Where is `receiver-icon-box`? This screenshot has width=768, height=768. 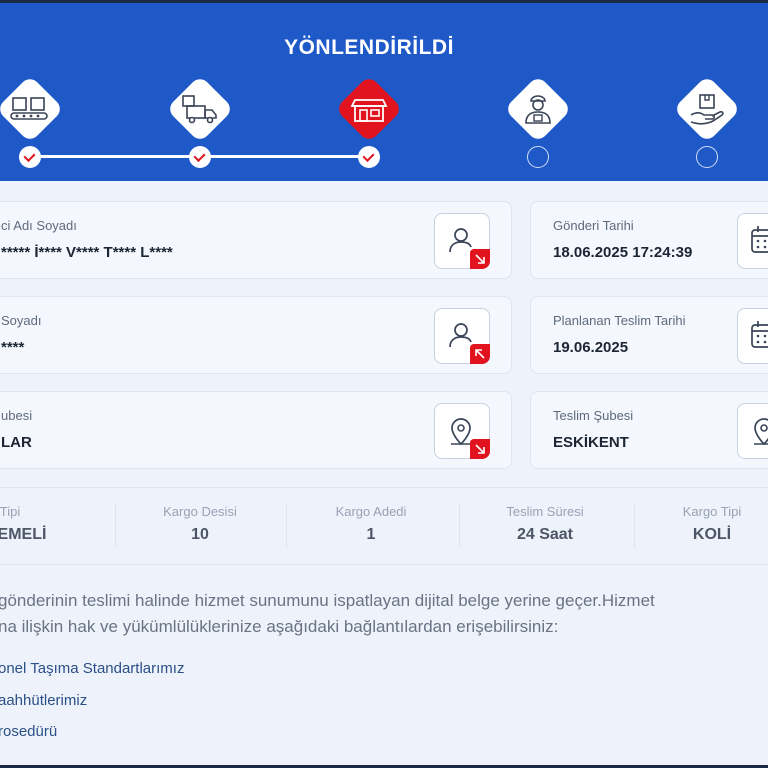
receiver-icon-box is located at coordinates (462, 336).